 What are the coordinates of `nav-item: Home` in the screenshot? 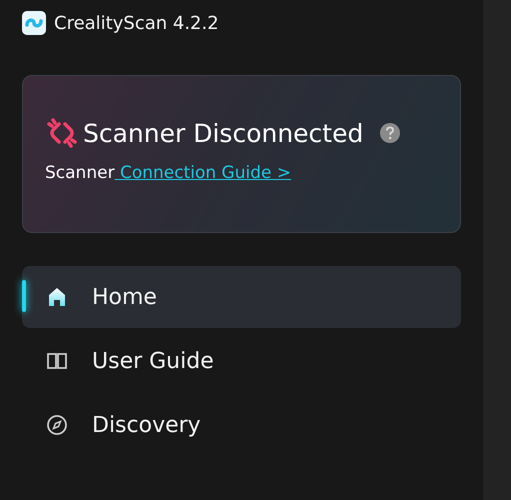 It's located at (241, 297).